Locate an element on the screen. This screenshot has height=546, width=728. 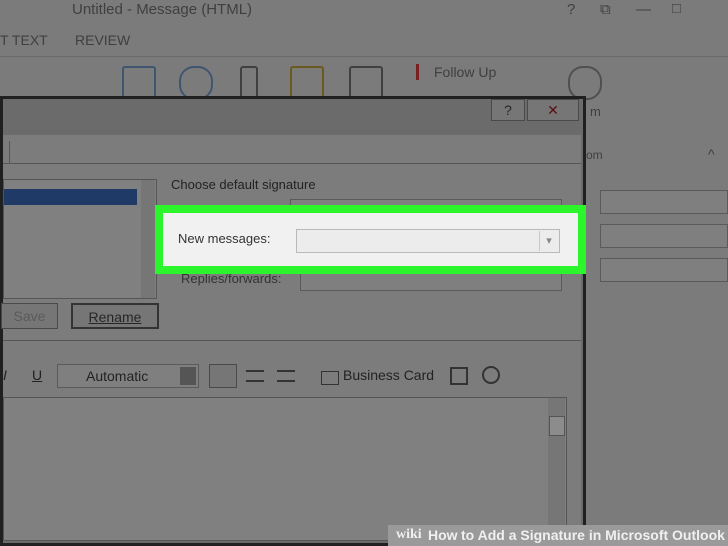
ribbon-display-options-icon: ⧉ is located at coordinates (605, 9).